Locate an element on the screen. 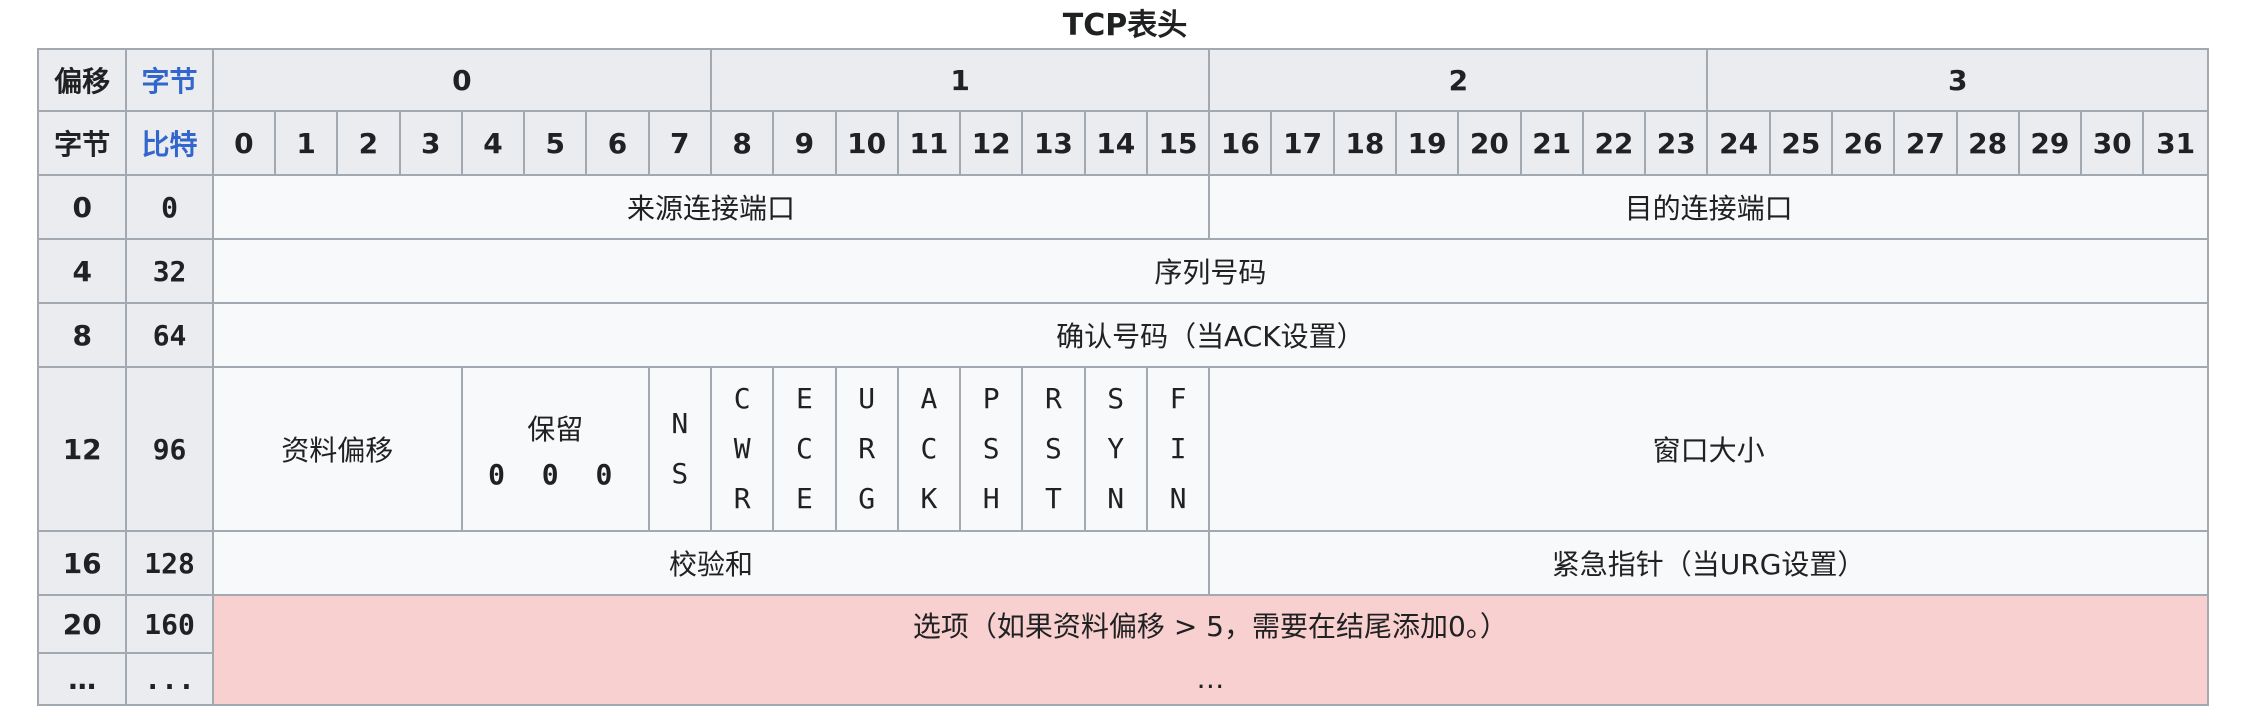 This screenshot has width=2250, height=728. bit-number: 24 is located at coordinates (1738, 143).